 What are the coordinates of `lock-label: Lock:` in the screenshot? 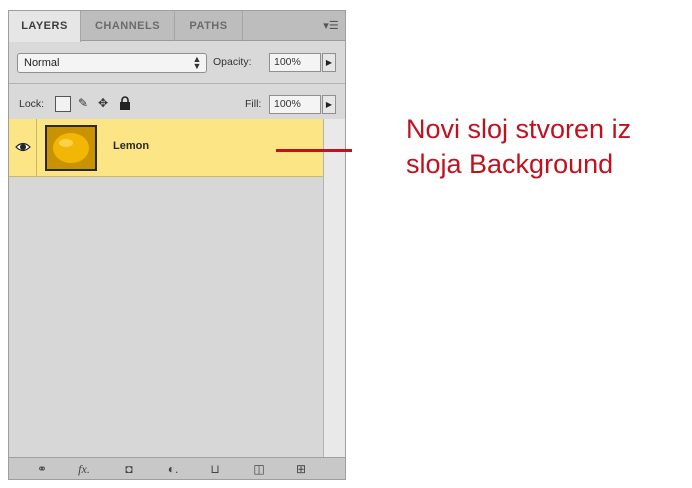 It's located at (32, 104).